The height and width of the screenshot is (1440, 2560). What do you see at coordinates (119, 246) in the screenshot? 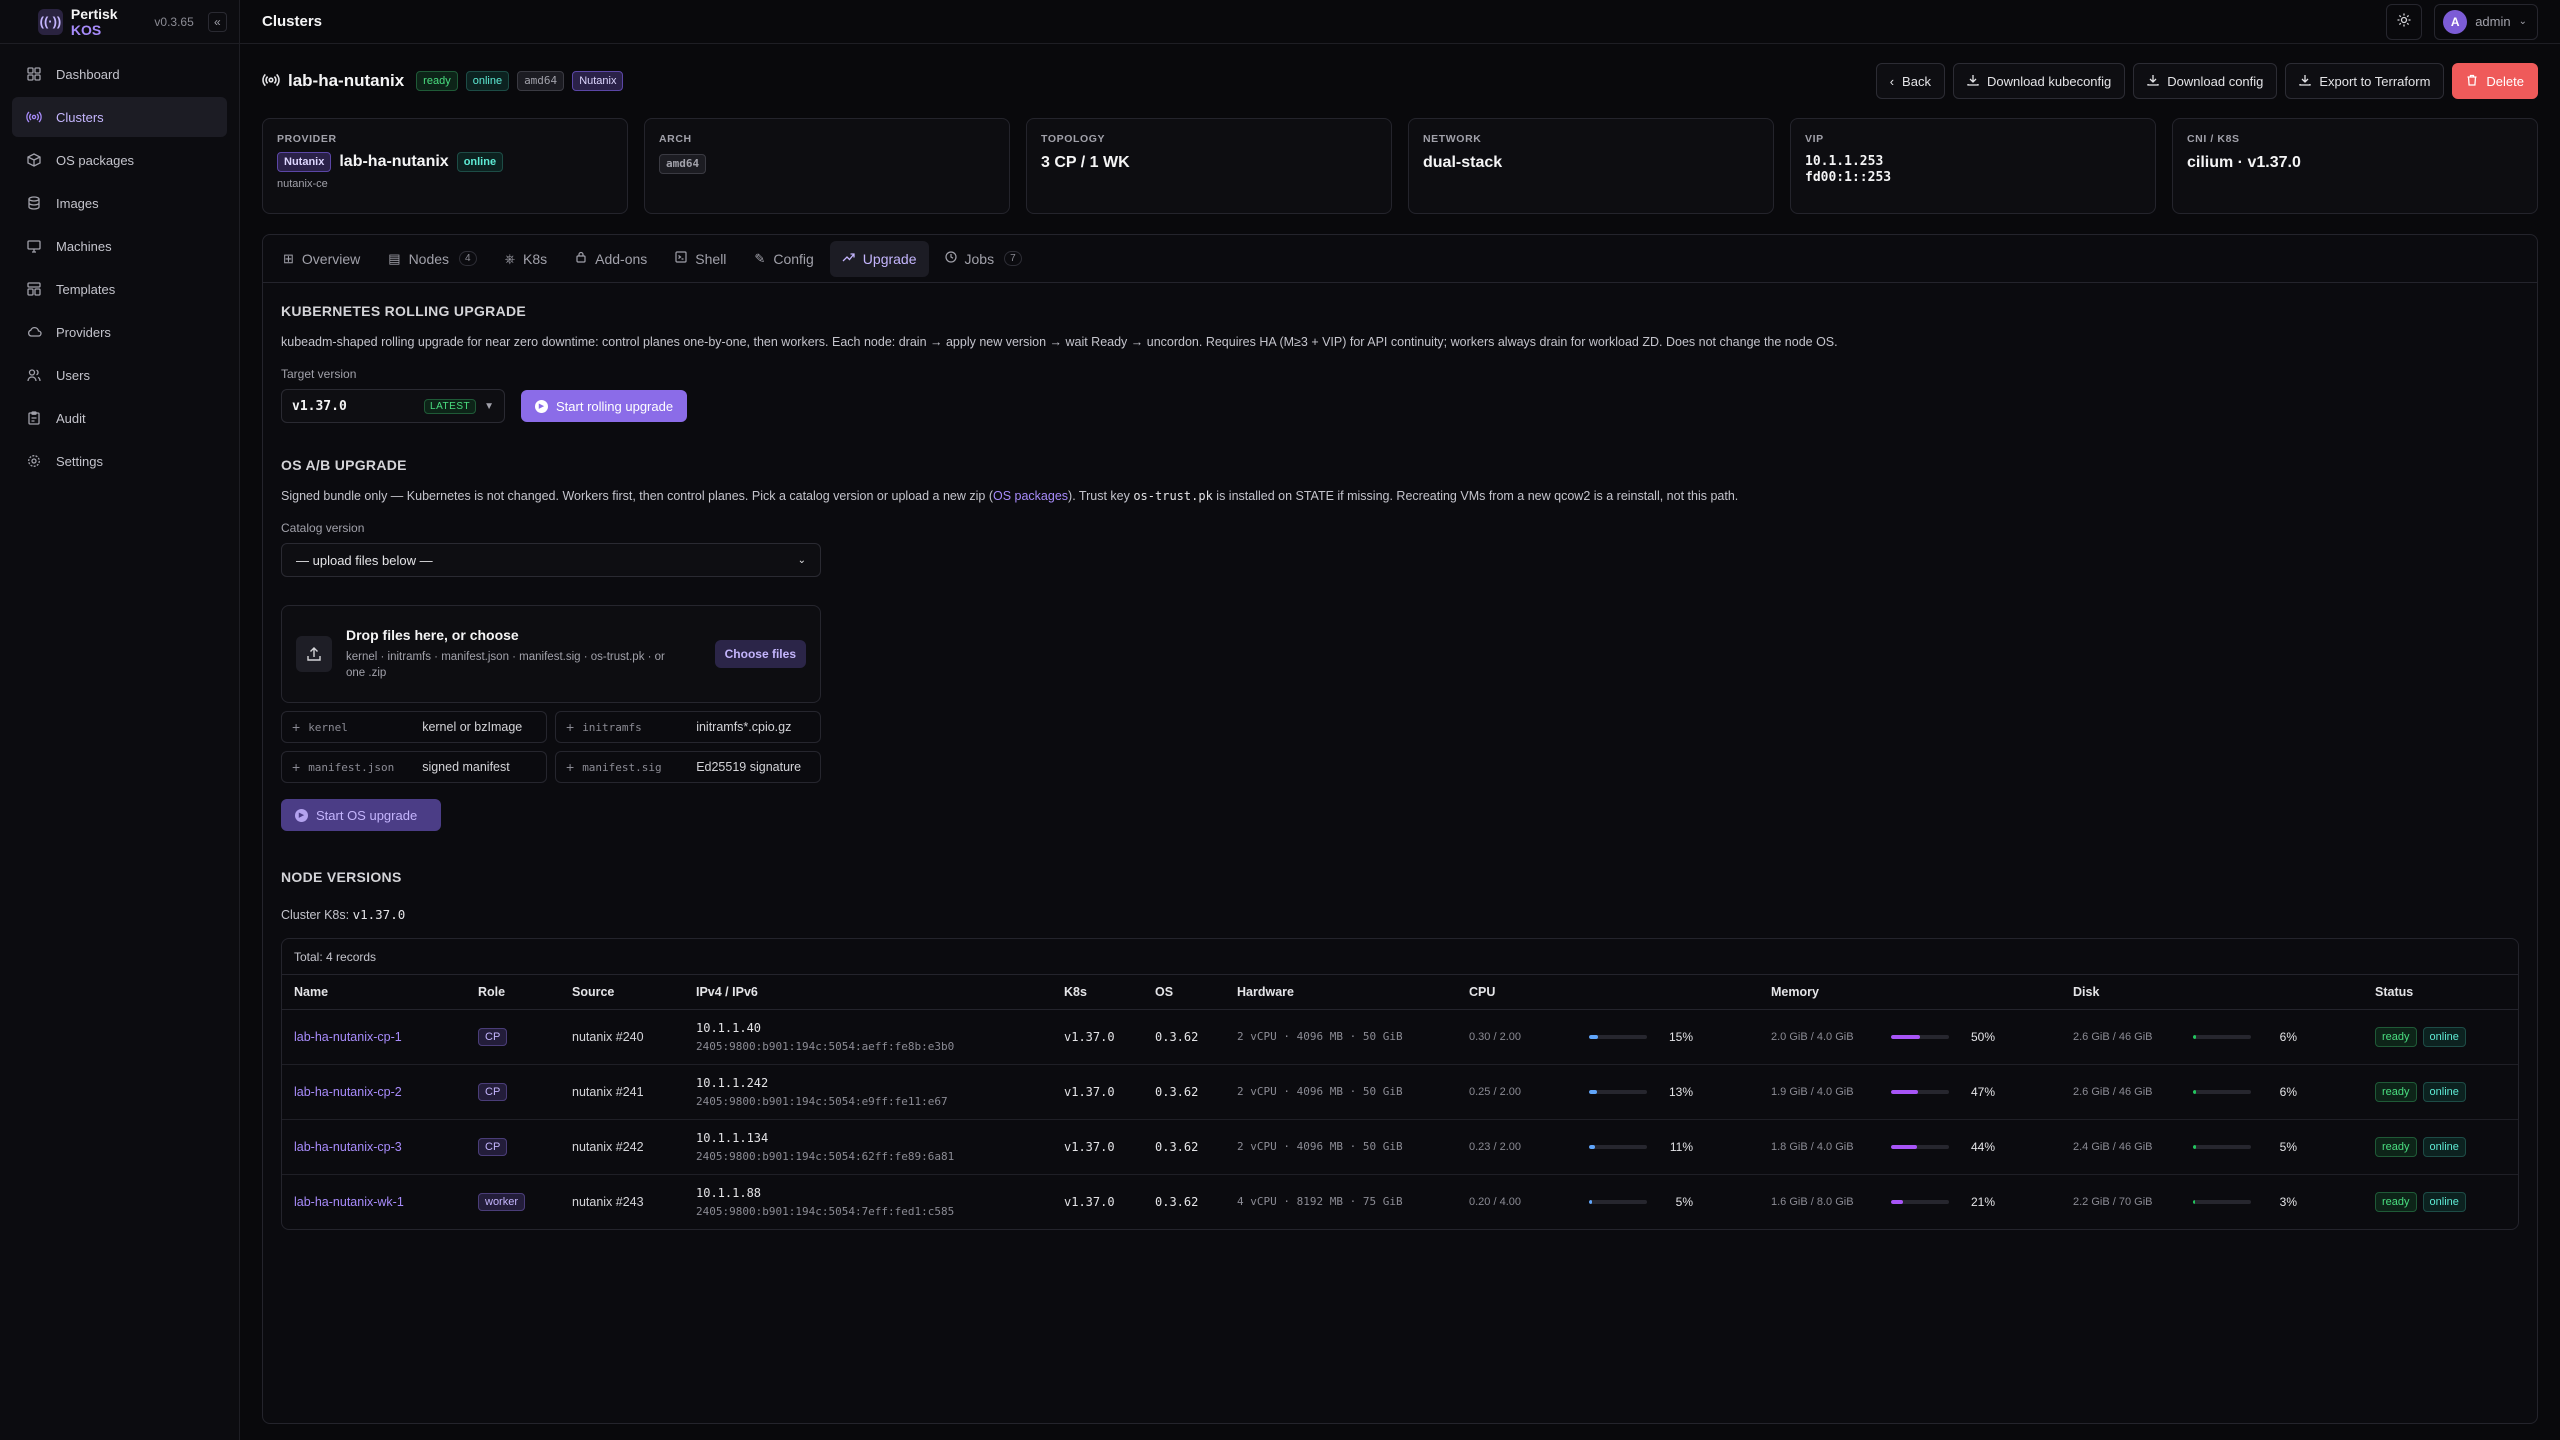
I see `sidebar-item-machines: Machines` at bounding box center [119, 246].